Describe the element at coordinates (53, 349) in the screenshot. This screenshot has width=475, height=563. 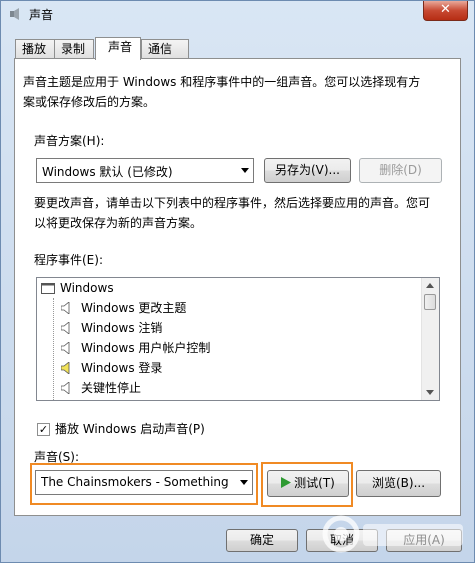
I see `tree-connector` at that location.